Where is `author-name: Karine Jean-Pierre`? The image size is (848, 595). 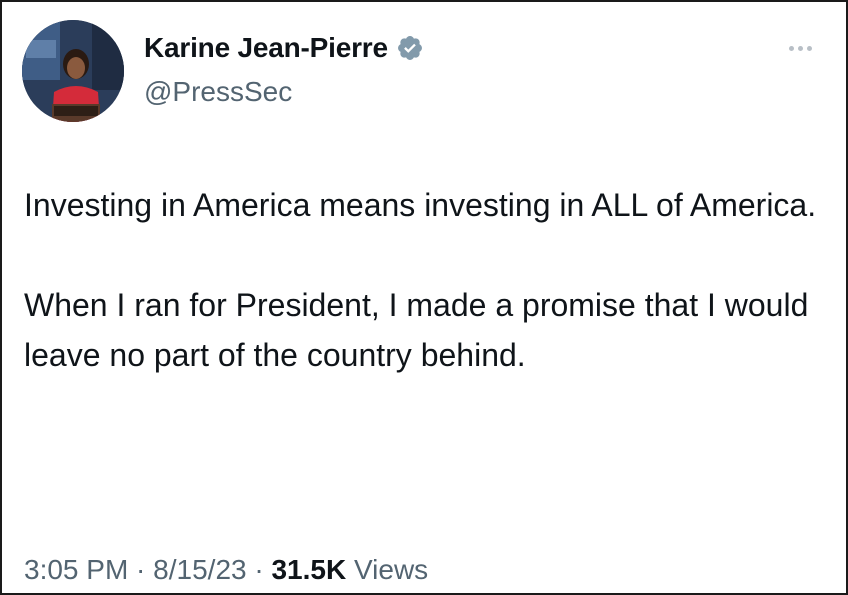 author-name: Karine Jean-Pierre is located at coordinates (266, 48).